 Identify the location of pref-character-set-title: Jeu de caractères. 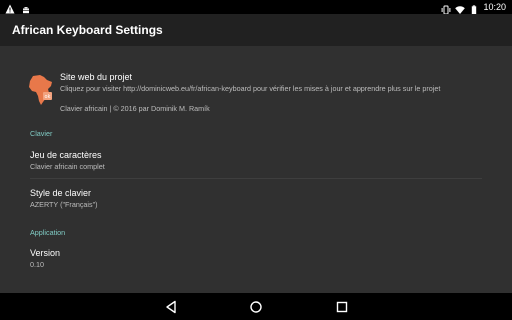
(66, 155).